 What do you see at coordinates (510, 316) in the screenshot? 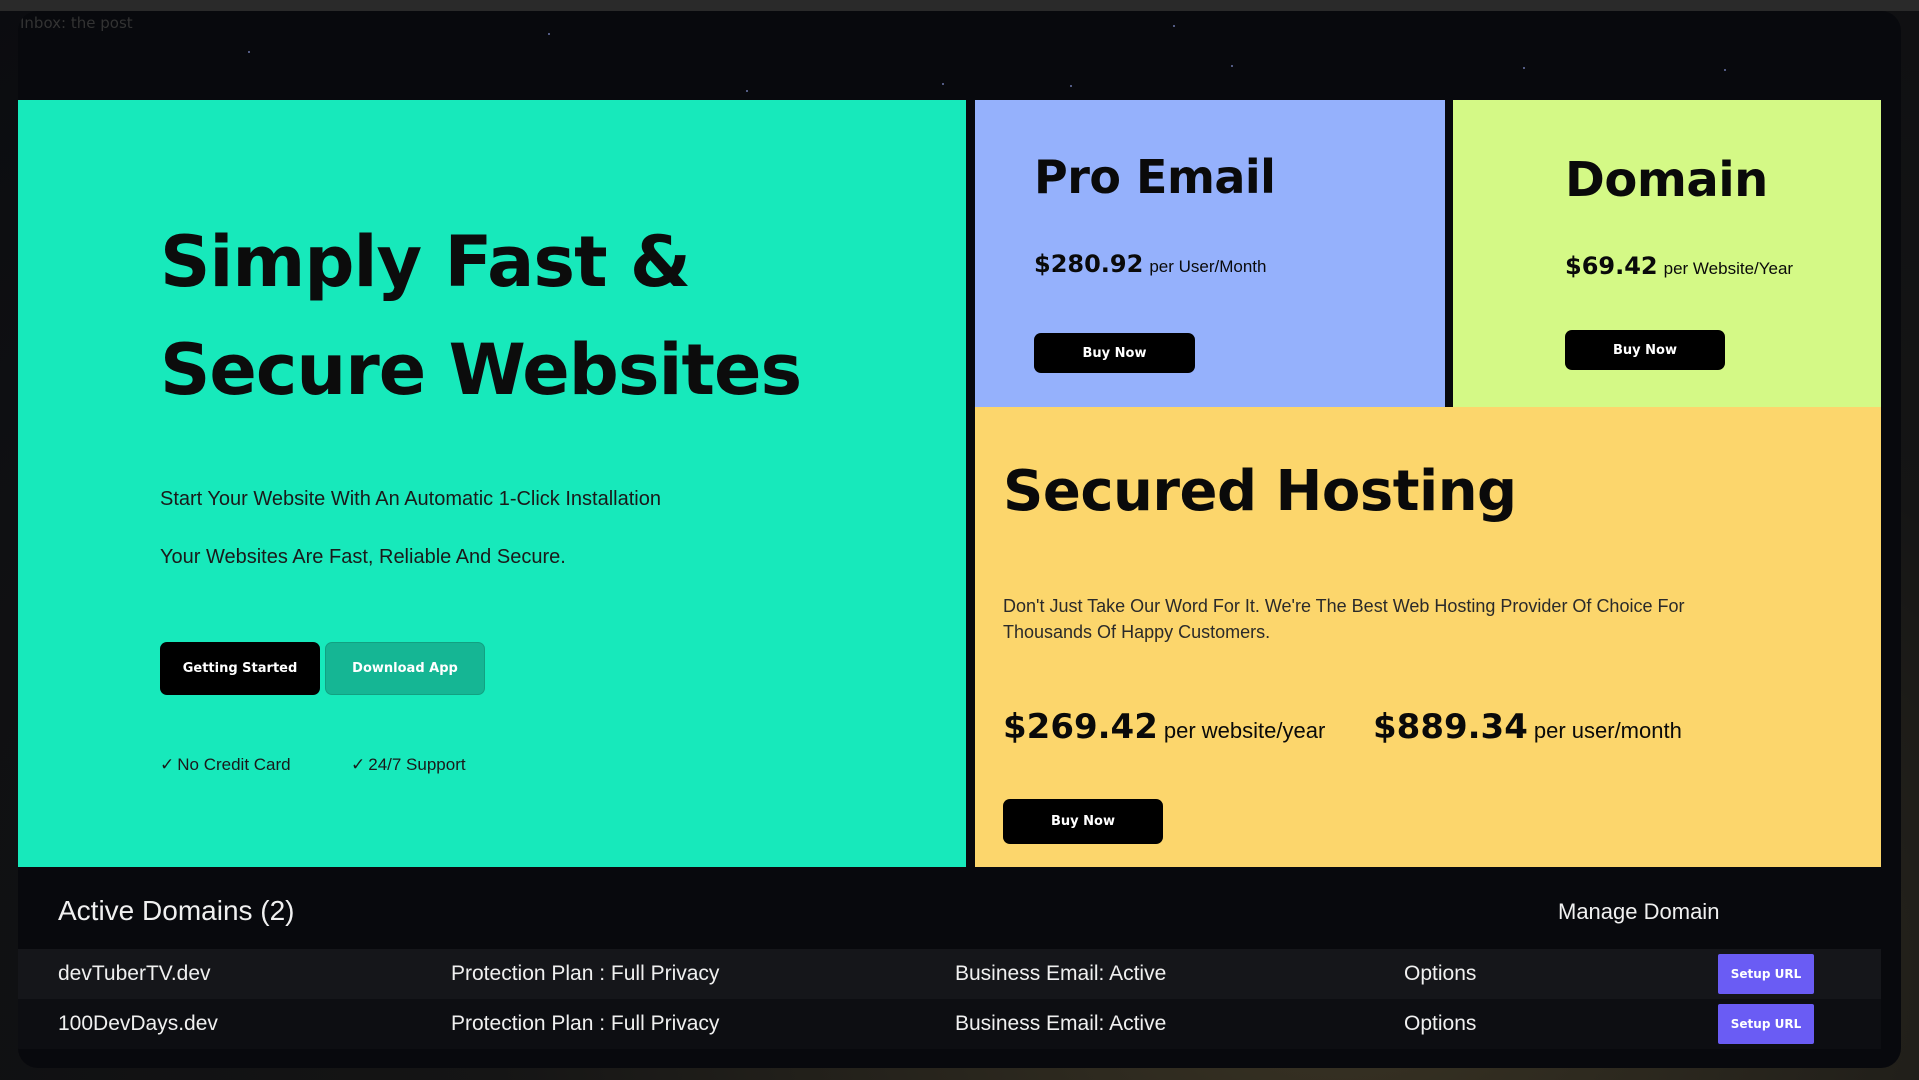
I see `hero-title: Simply Fast & Secure Websites` at bounding box center [510, 316].